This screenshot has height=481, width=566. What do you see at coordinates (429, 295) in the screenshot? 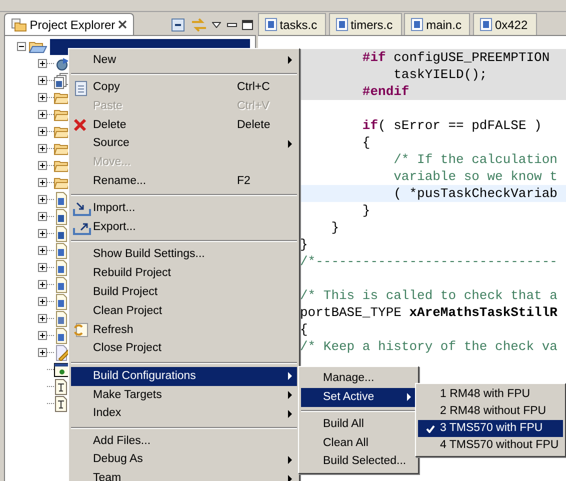
I see `code-line: /* This is called to check that a` at bounding box center [429, 295].